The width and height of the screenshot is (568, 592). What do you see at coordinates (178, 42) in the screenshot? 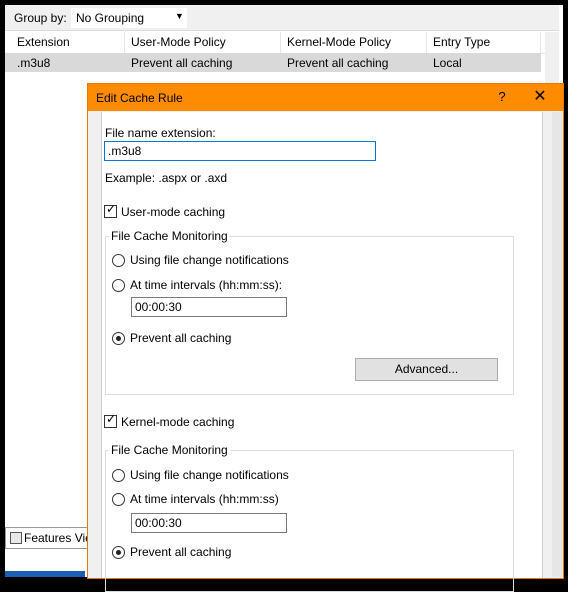
I see `column-header-user-mode-policy: User-Mode Policy` at bounding box center [178, 42].